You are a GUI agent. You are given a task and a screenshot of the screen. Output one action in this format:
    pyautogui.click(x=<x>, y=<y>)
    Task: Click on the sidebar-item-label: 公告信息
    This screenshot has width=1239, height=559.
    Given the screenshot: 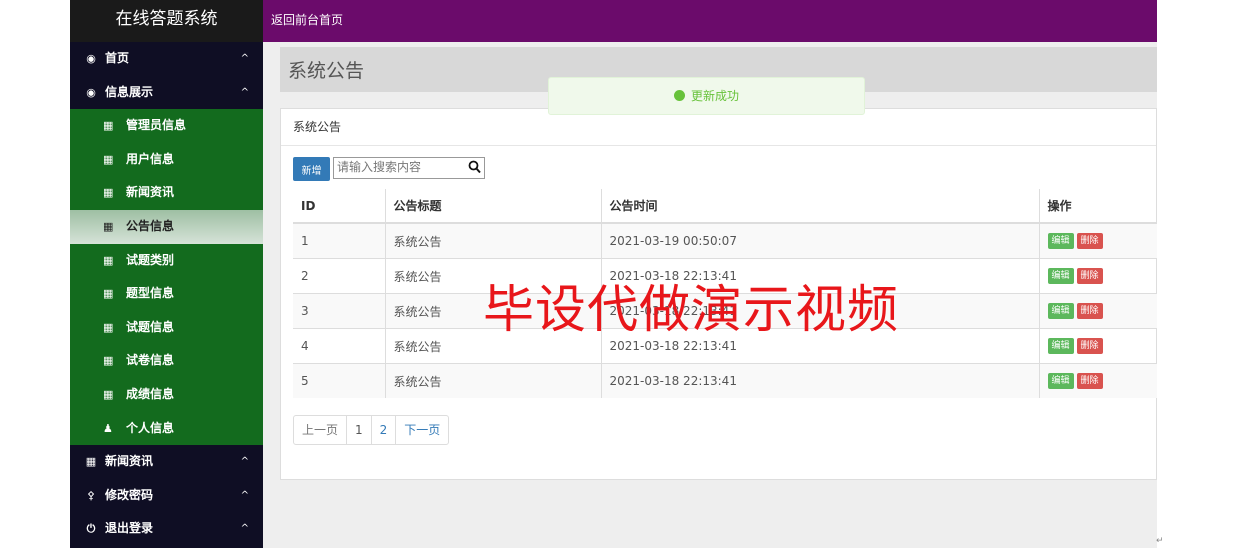 What is the action you would take?
    pyautogui.click(x=150, y=225)
    